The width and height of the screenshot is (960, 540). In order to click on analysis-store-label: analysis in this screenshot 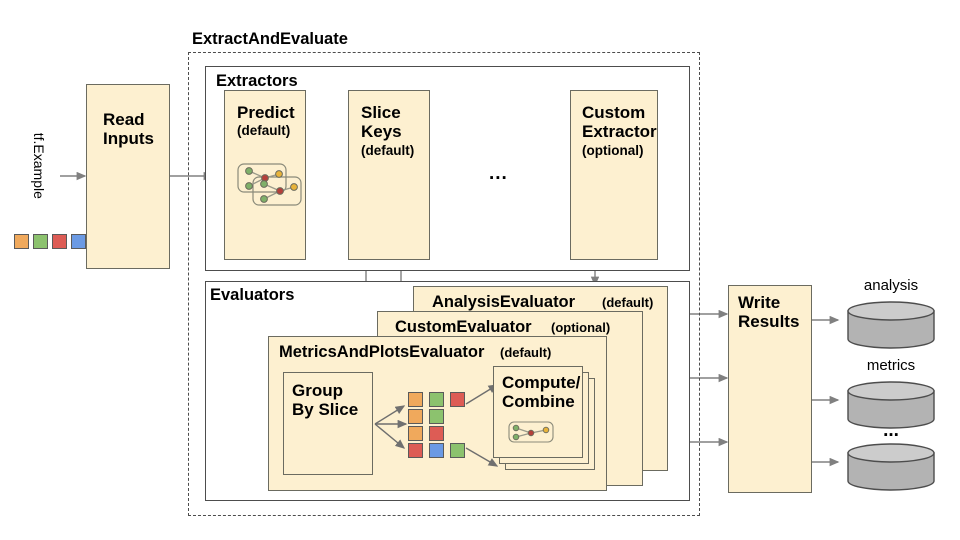, I will do `click(891, 285)`.